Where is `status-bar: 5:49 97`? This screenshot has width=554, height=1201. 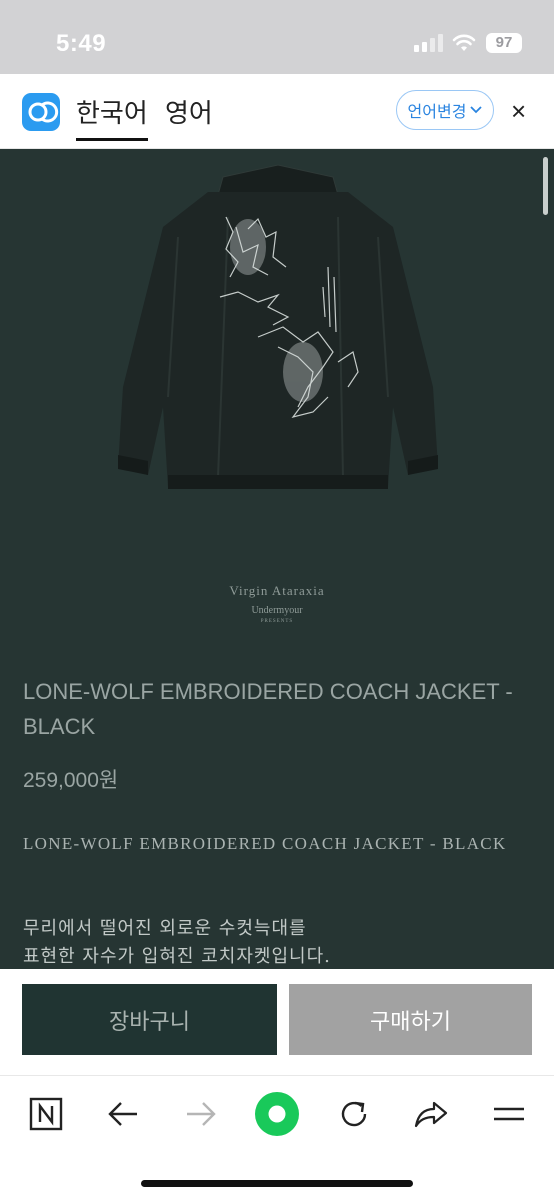 status-bar: 5:49 97 is located at coordinates (277, 37).